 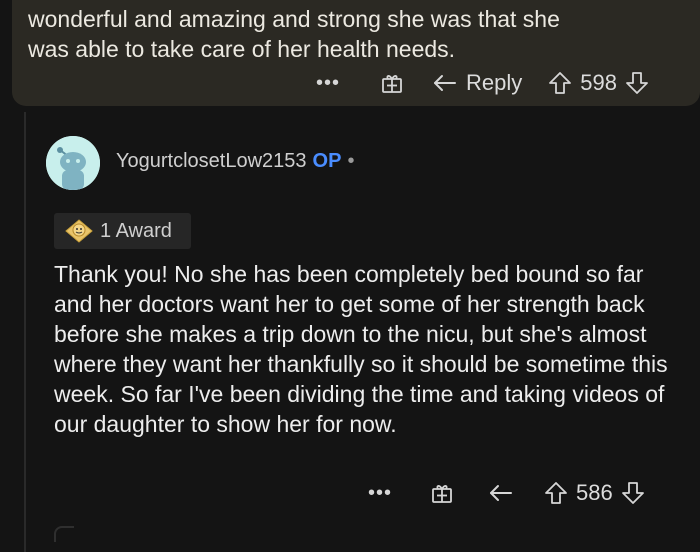 What do you see at coordinates (136, 230) in the screenshot?
I see `award-label: 1 Award` at bounding box center [136, 230].